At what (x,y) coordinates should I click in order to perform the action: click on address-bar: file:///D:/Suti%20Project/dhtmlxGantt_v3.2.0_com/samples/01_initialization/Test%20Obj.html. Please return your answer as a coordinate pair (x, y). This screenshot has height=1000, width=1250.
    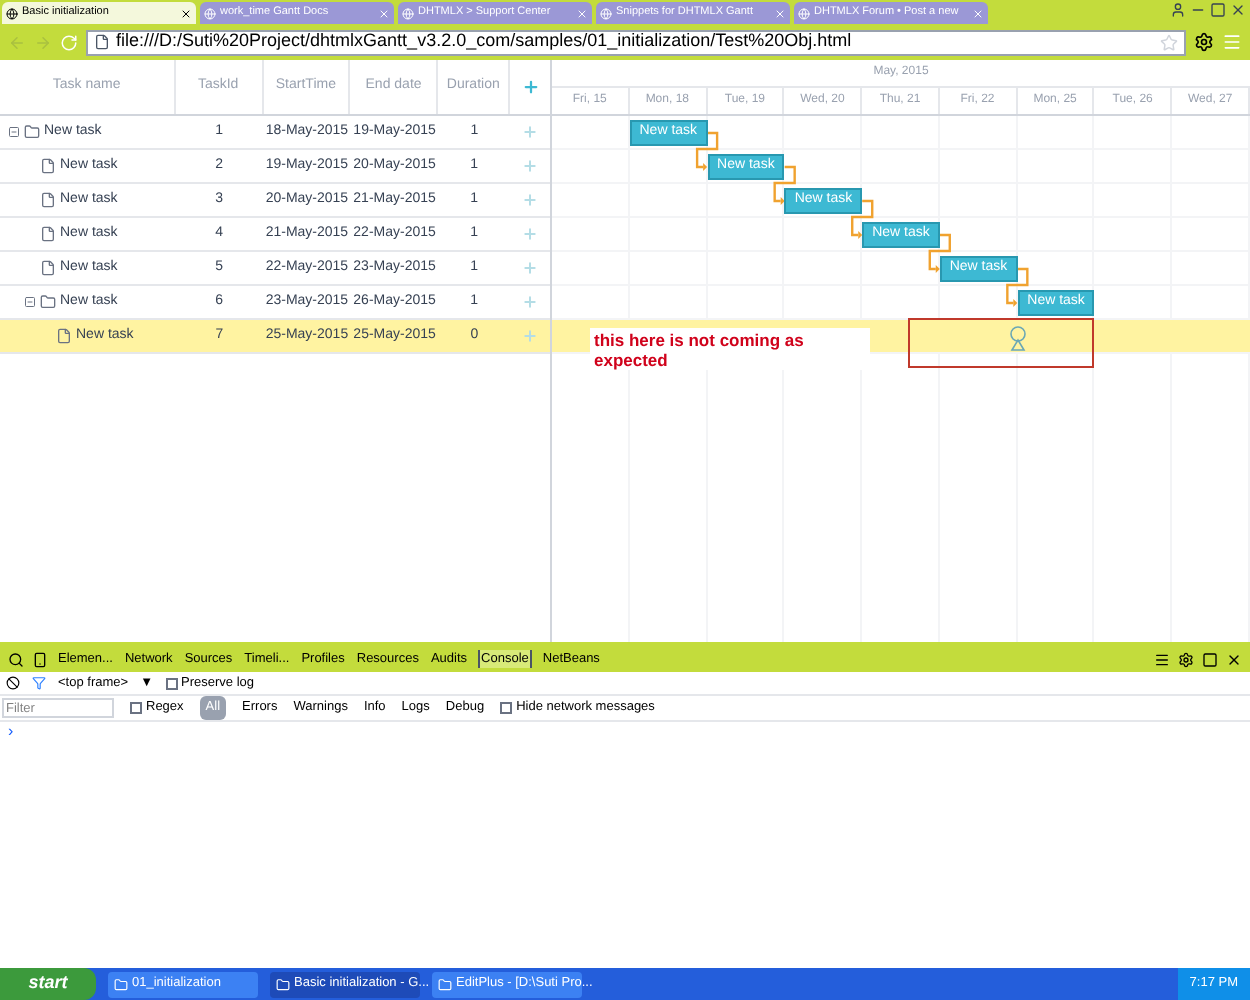
    Looking at the image, I should click on (636, 42).